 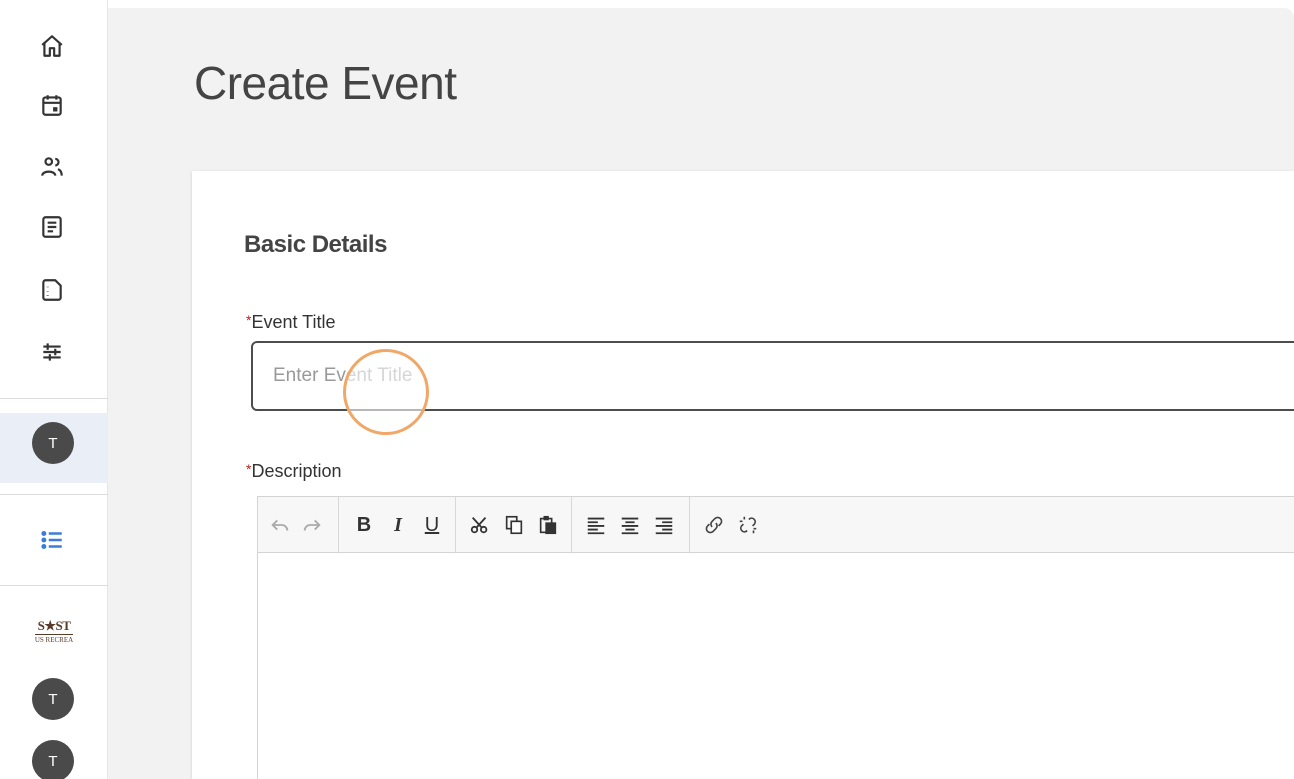 I want to click on logo-text-bottom: US RECREA, so click(x=54, y=639).